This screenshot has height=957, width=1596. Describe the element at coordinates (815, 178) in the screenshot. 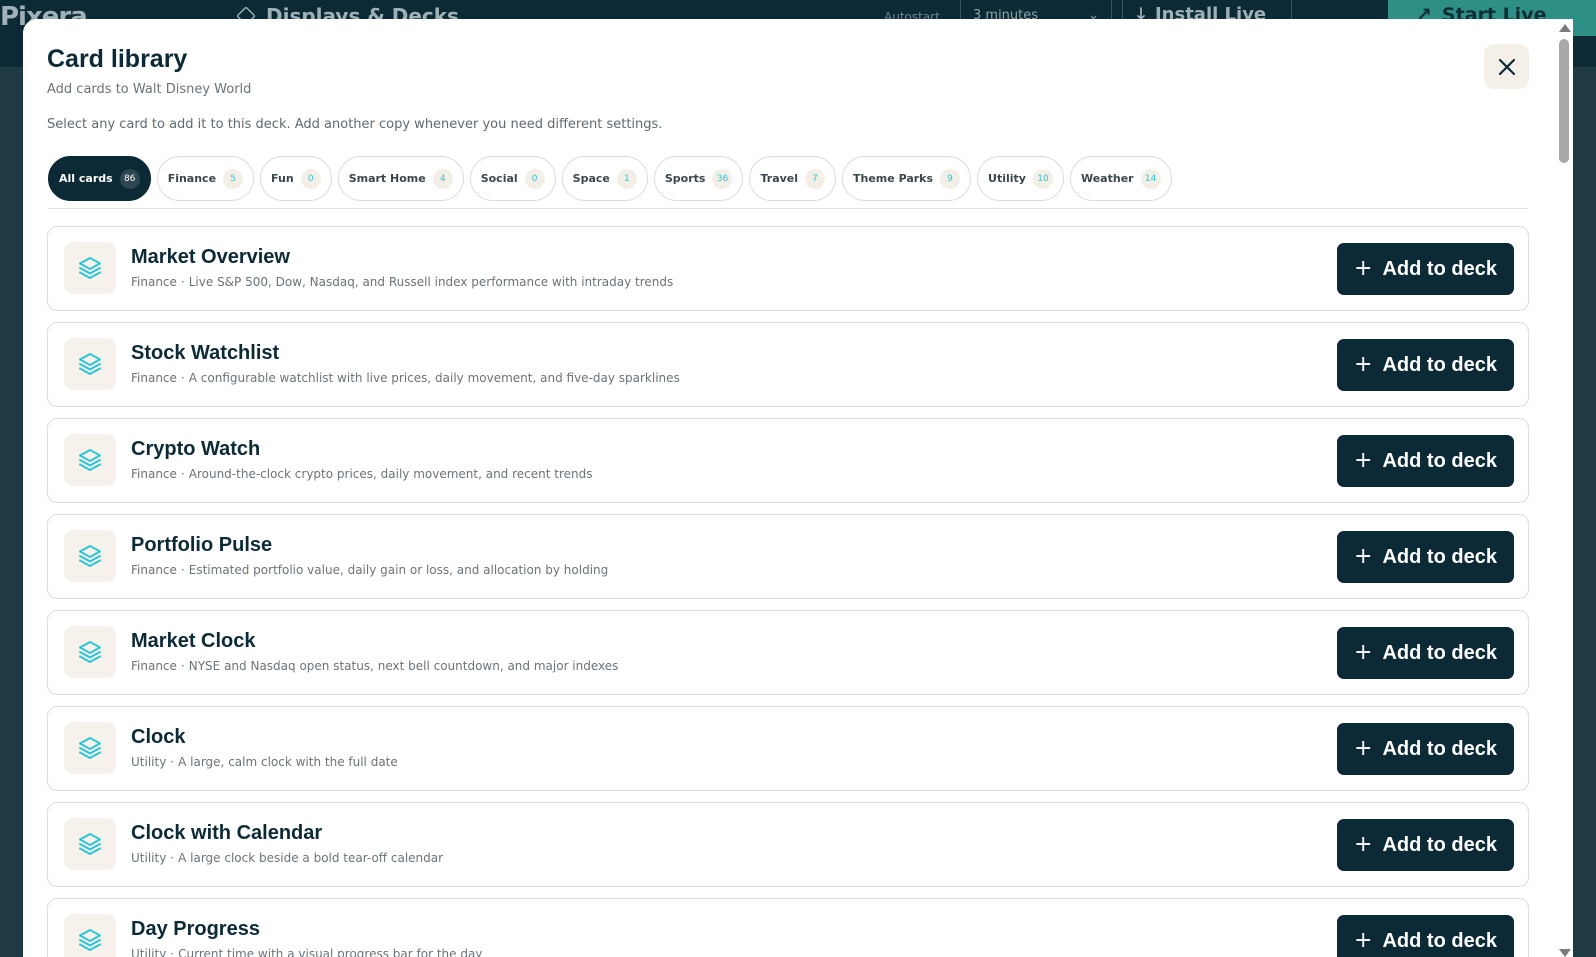

I see `filter-chip-count: 7` at that location.